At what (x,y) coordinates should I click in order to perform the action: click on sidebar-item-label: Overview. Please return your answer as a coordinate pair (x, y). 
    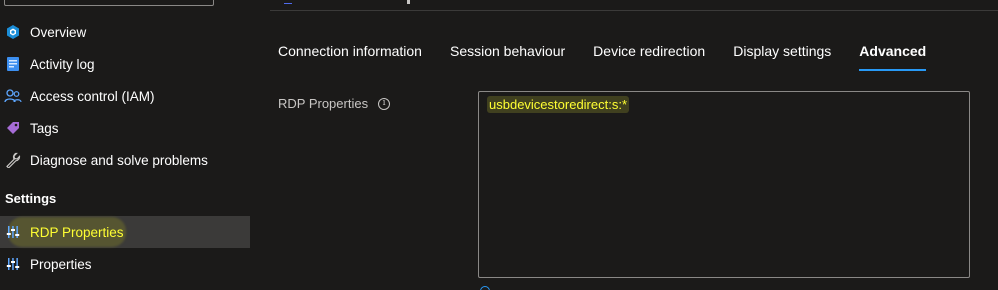
    Looking at the image, I should click on (58, 32).